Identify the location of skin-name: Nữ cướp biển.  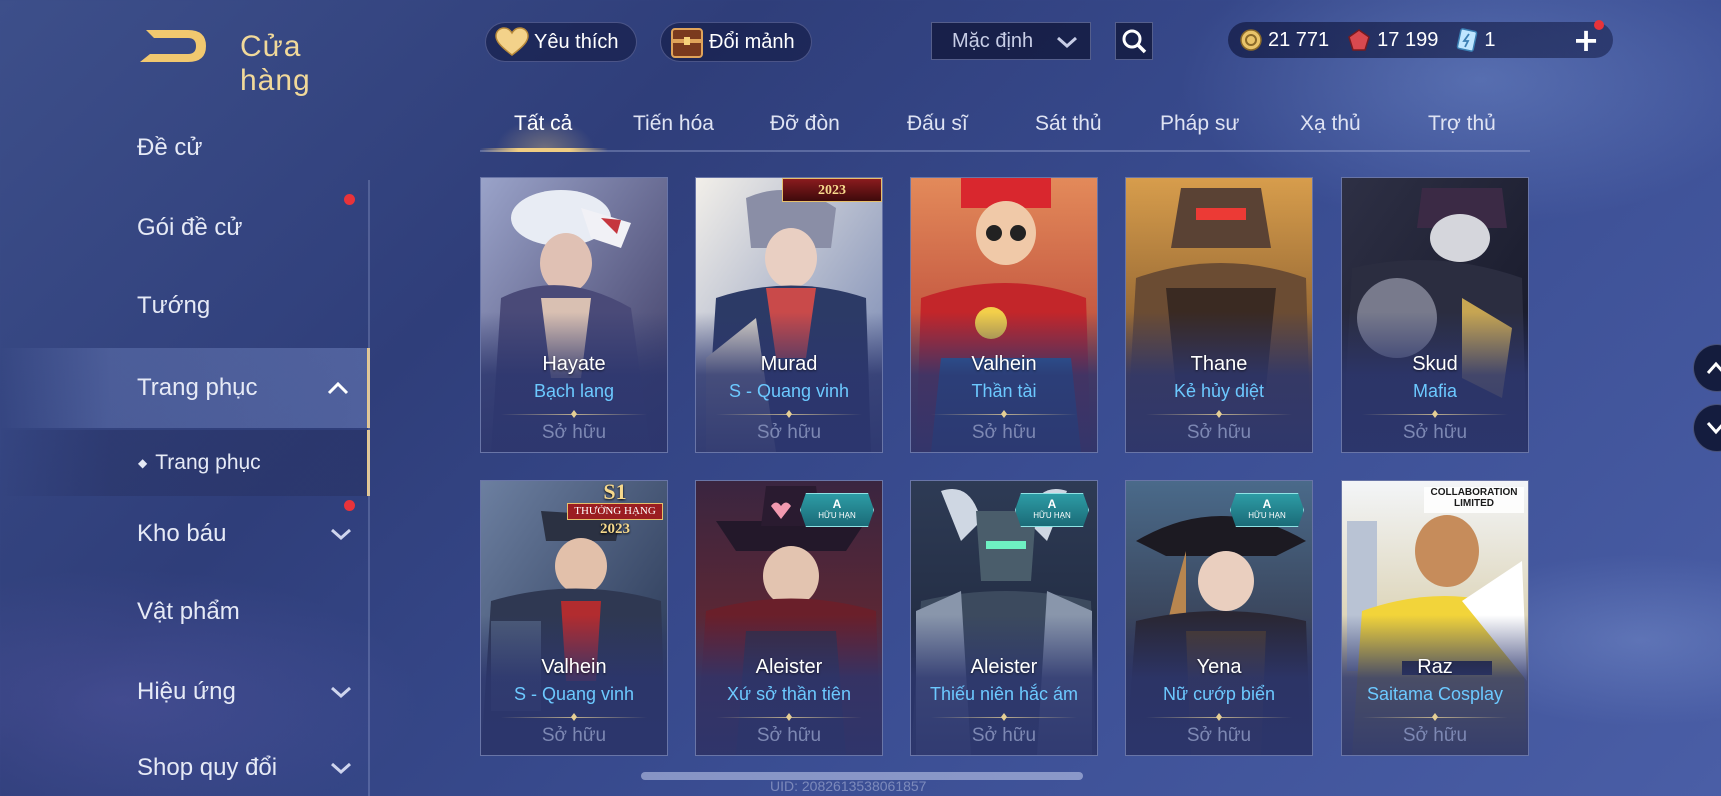
(1219, 694).